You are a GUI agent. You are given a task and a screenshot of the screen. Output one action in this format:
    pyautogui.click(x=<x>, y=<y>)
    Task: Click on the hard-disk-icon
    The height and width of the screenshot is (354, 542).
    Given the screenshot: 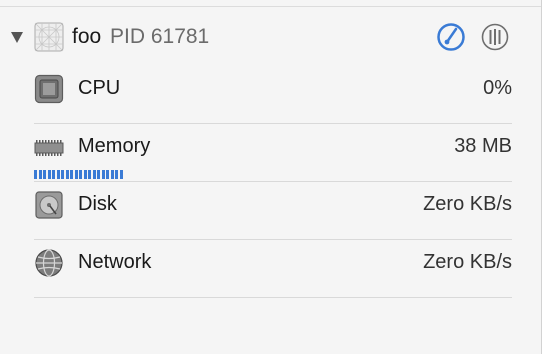 What is the action you would take?
    pyautogui.click(x=49, y=205)
    